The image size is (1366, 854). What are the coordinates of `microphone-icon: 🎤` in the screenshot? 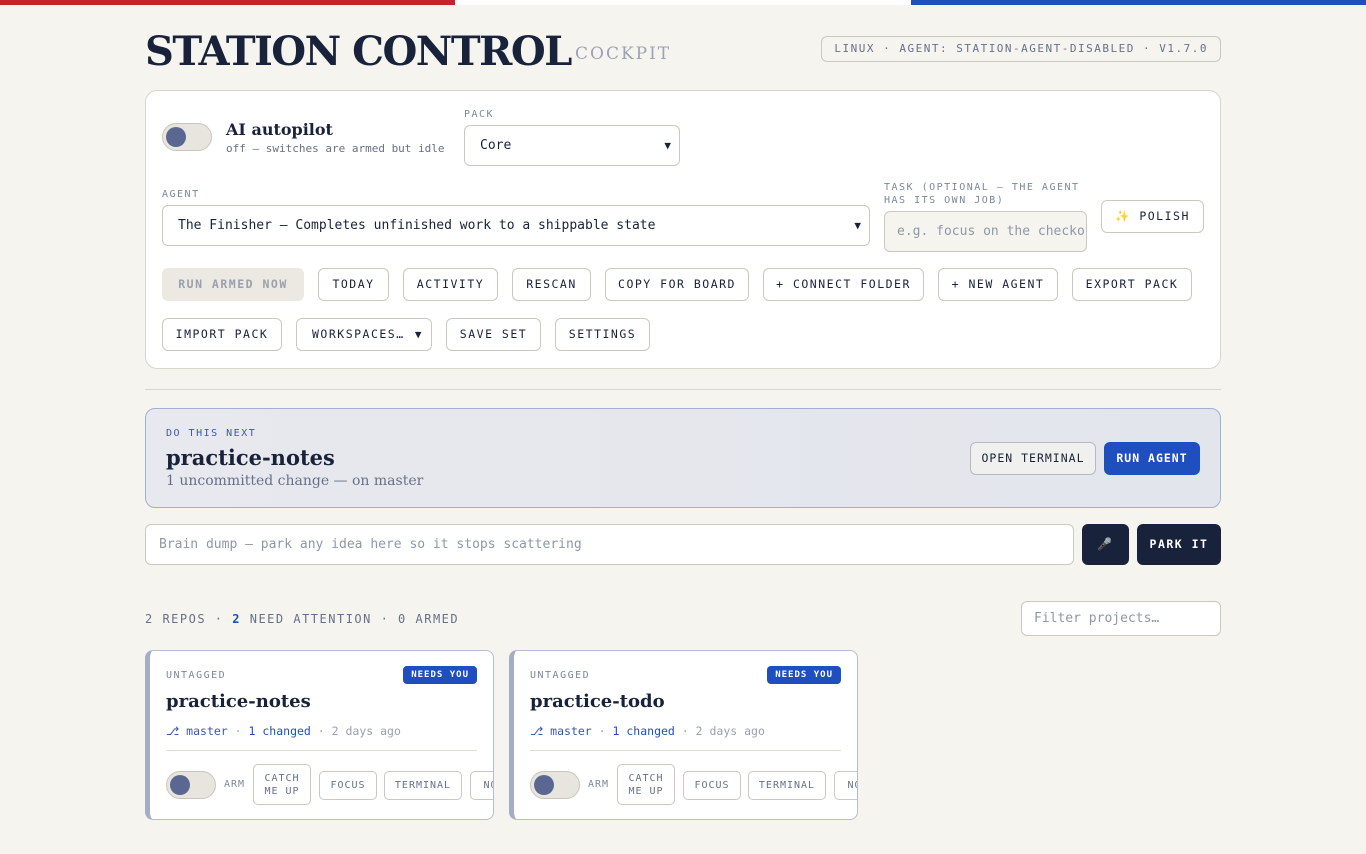 It's located at (1105, 544).